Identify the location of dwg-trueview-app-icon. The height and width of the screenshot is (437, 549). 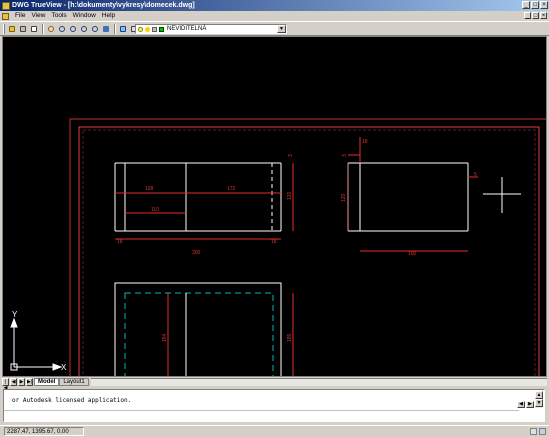
(6, 5).